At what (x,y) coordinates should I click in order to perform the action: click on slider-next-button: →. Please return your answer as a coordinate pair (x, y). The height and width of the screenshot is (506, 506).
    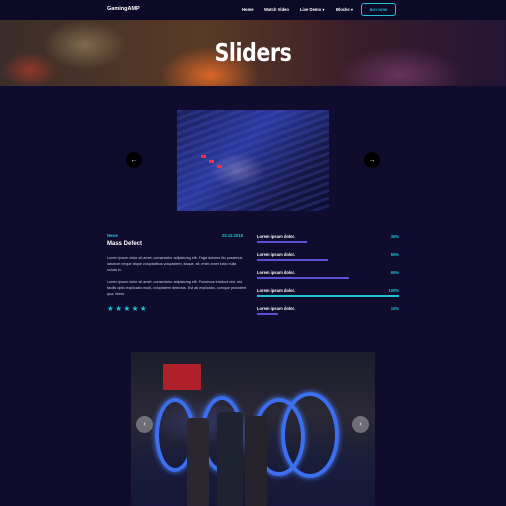
    Looking at the image, I should click on (372, 160).